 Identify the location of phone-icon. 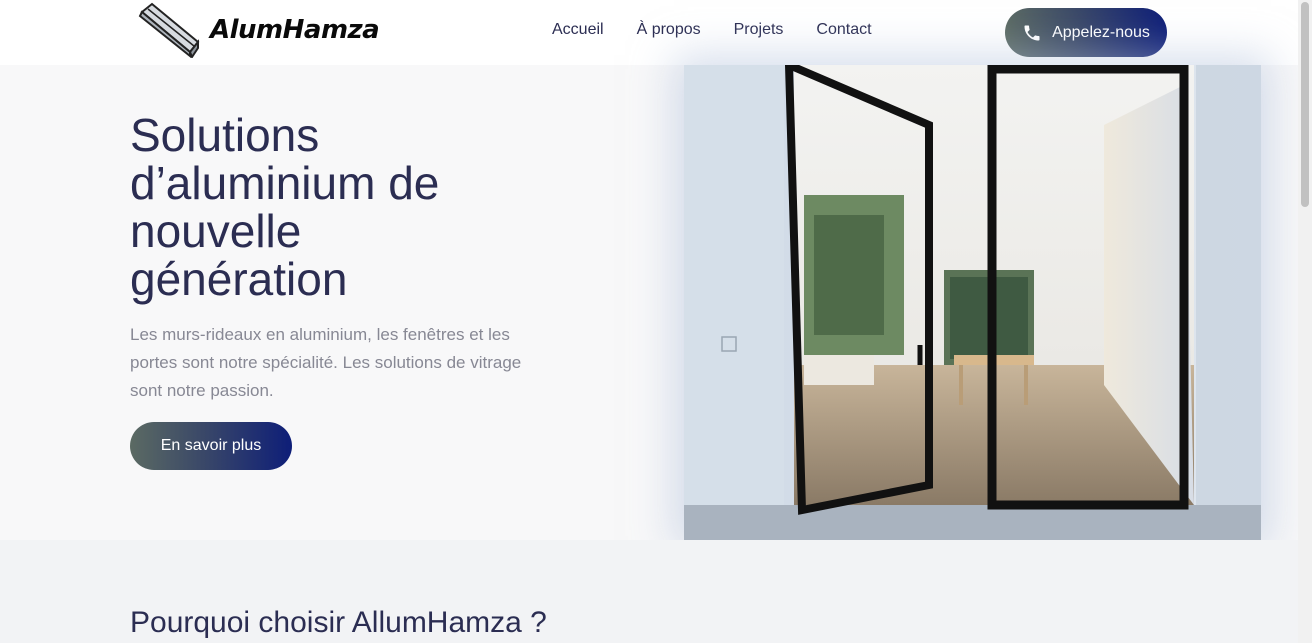
(1032, 32).